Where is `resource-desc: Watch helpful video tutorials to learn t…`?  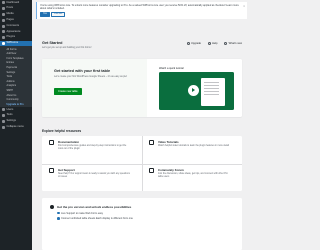 resource-desc: Watch helpful video tutorials to learn t… is located at coordinates (193, 146).